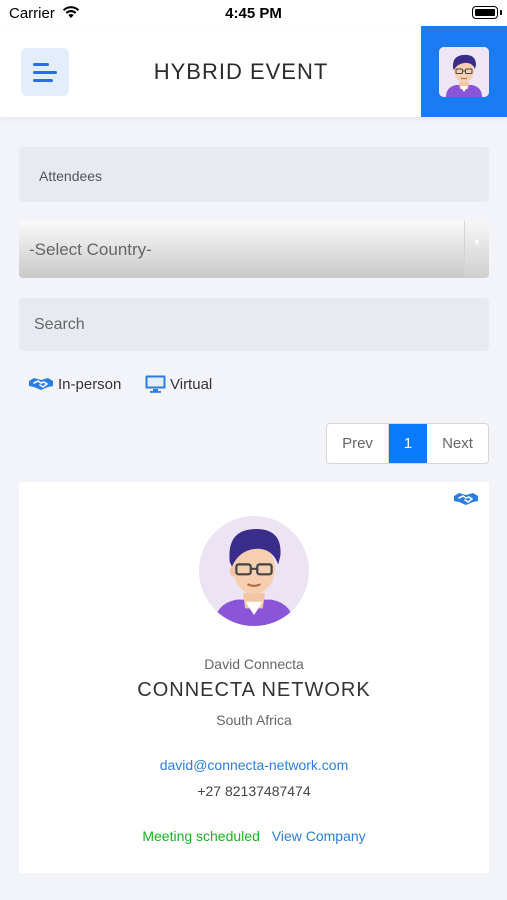 The width and height of the screenshot is (507, 900). I want to click on menu-button, so click(45, 72).